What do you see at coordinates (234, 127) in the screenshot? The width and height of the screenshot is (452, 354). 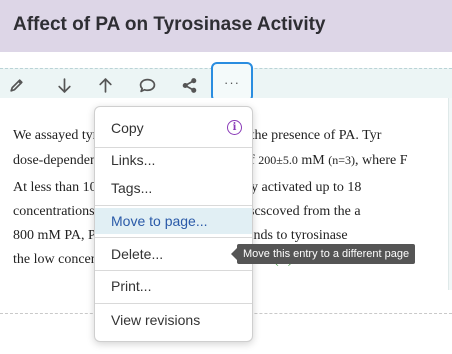 I see `info-icon: i` at bounding box center [234, 127].